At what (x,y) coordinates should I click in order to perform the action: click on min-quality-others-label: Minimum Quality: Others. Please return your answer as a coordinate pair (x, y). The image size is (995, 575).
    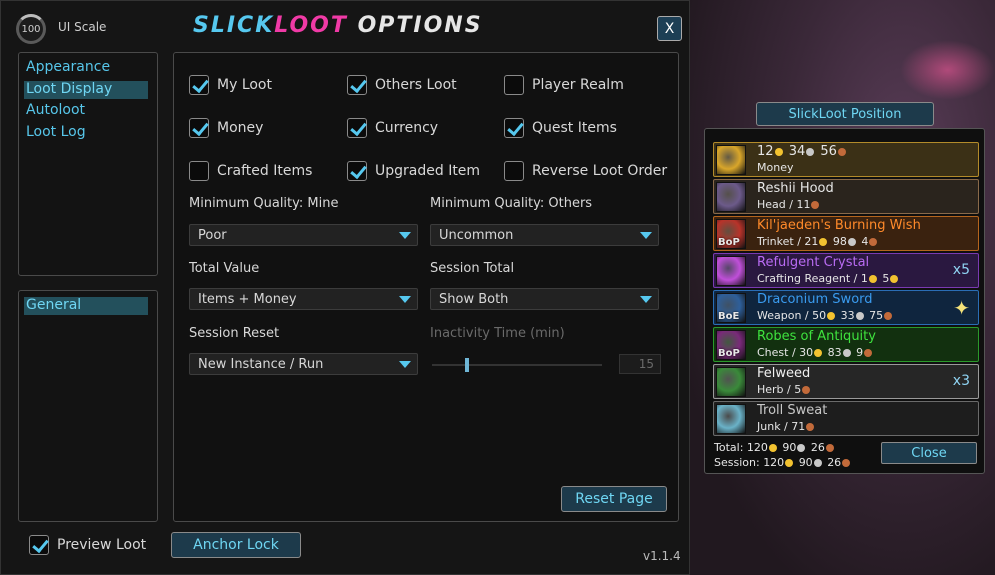
    Looking at the image, I should click on (511, 203).